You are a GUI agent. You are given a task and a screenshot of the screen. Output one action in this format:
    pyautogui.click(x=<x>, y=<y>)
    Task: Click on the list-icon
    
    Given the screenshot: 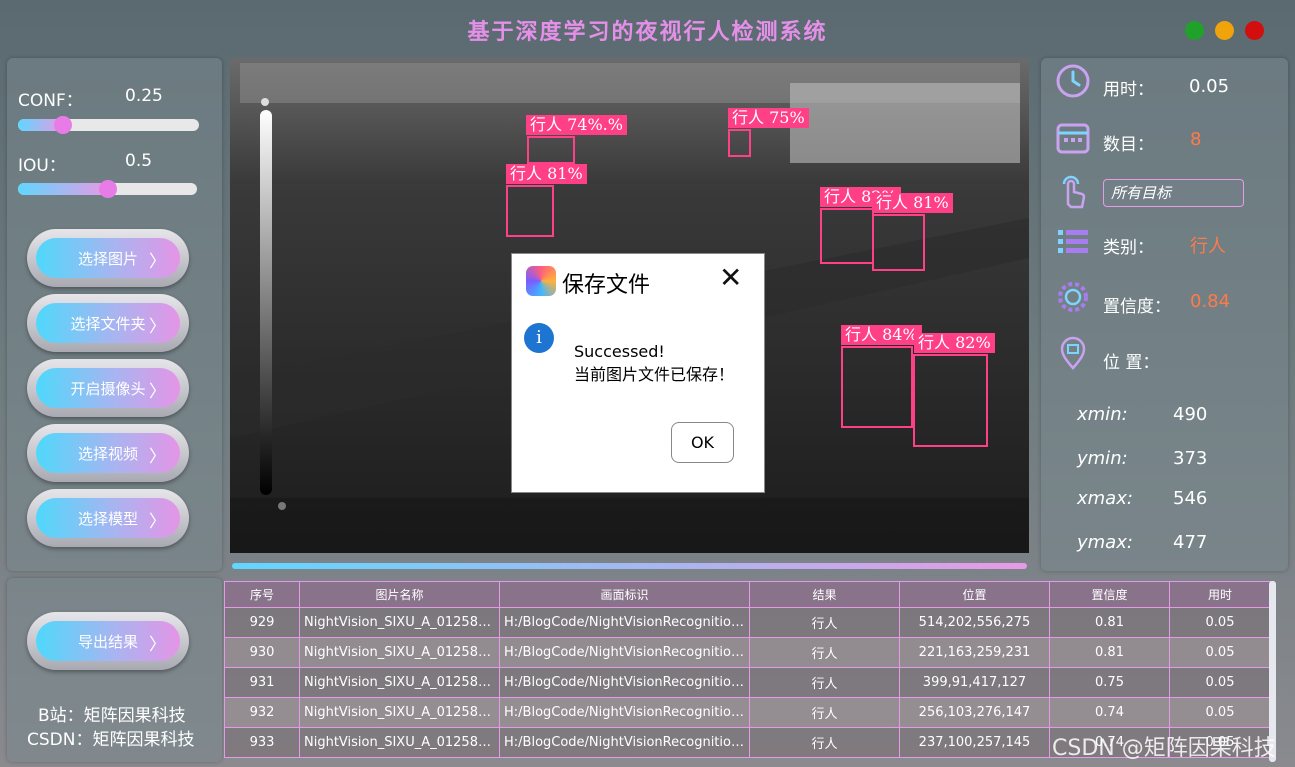 What is the action you would take?
    pyautogui.click(x=1073, y=241)
    